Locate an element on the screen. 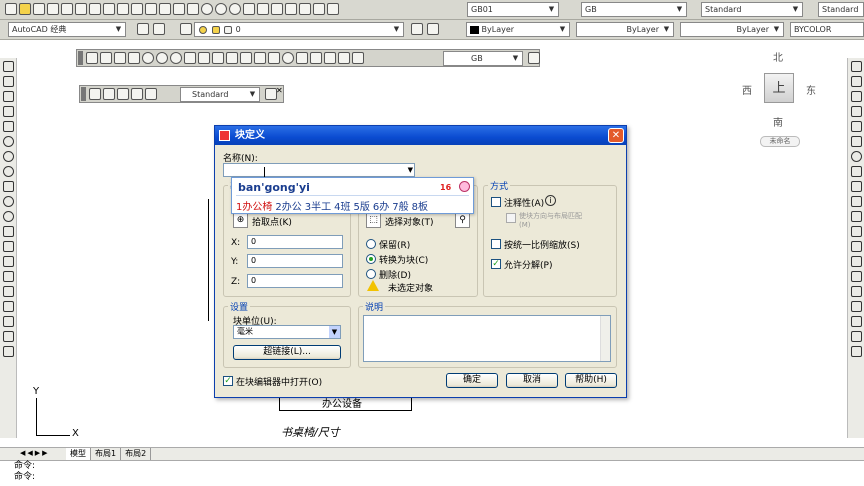 Image resolution: width=864 pixels, height=486 pixels. save-icon is located at coordinates (39, 9).